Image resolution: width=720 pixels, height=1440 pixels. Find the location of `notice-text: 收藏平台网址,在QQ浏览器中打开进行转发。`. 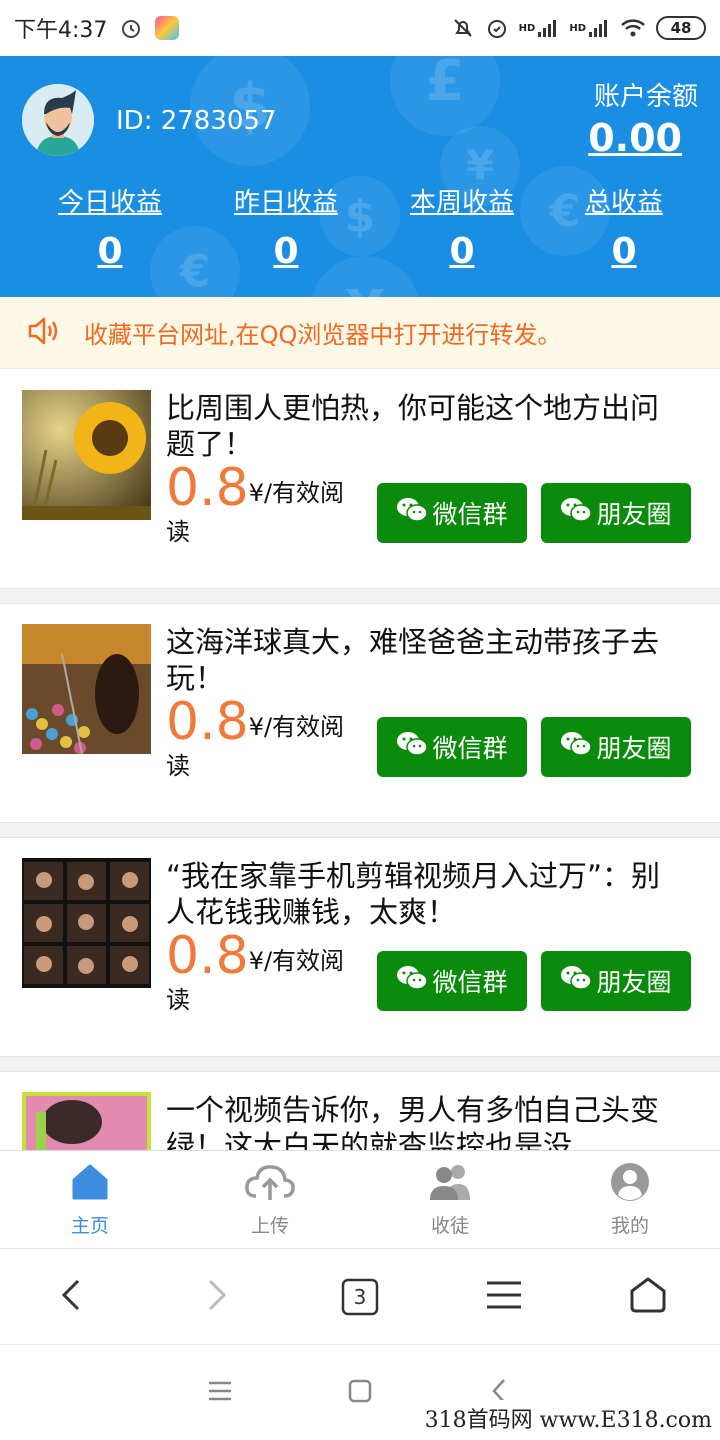

notice-text: 收藏平台网址,在QQ浏览器中打开进行转发。 is located at coordinates (323, 335).